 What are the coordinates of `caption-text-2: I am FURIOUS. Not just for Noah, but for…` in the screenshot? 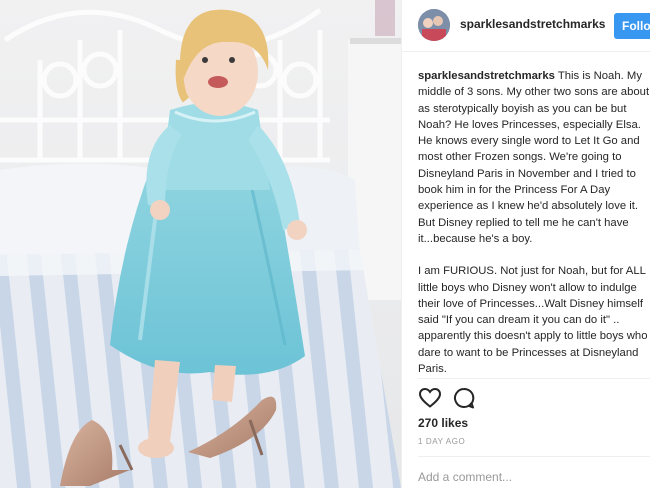 It's located at (533, 320).